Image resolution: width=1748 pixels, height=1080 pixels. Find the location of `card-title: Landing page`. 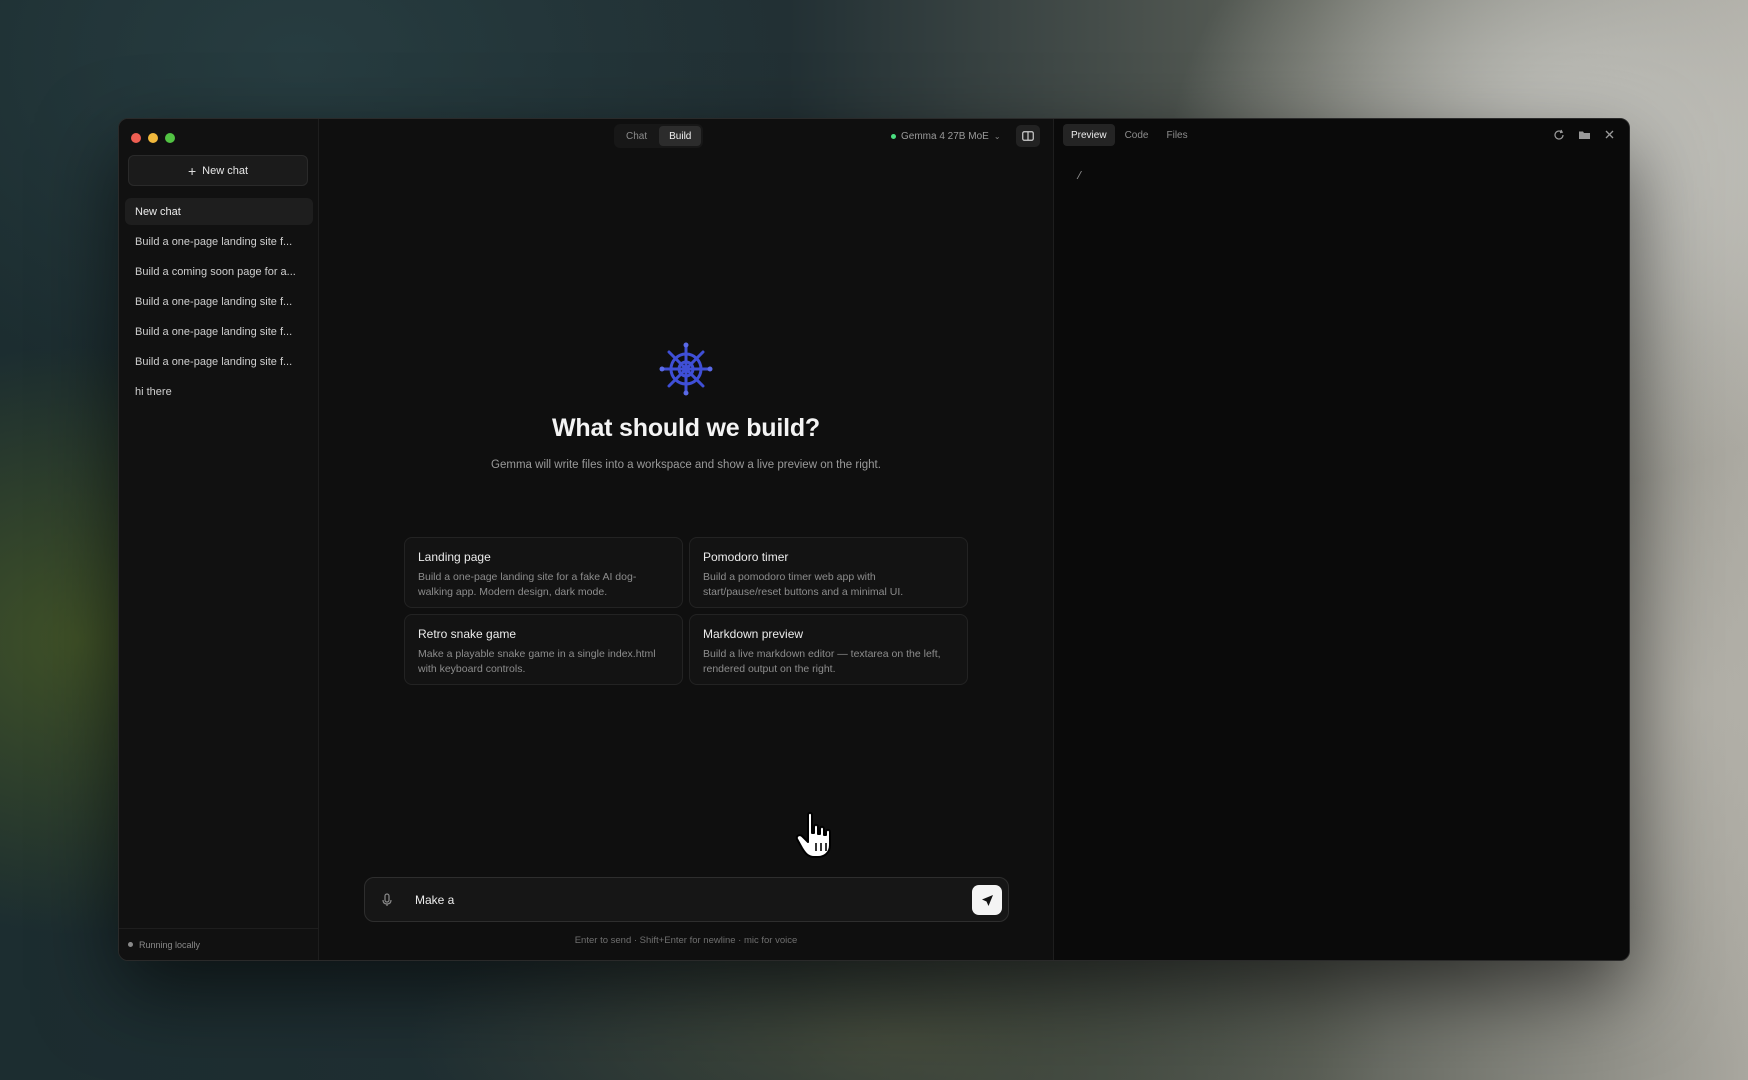

card-title: Landing page is located at coordinates (454, 557).